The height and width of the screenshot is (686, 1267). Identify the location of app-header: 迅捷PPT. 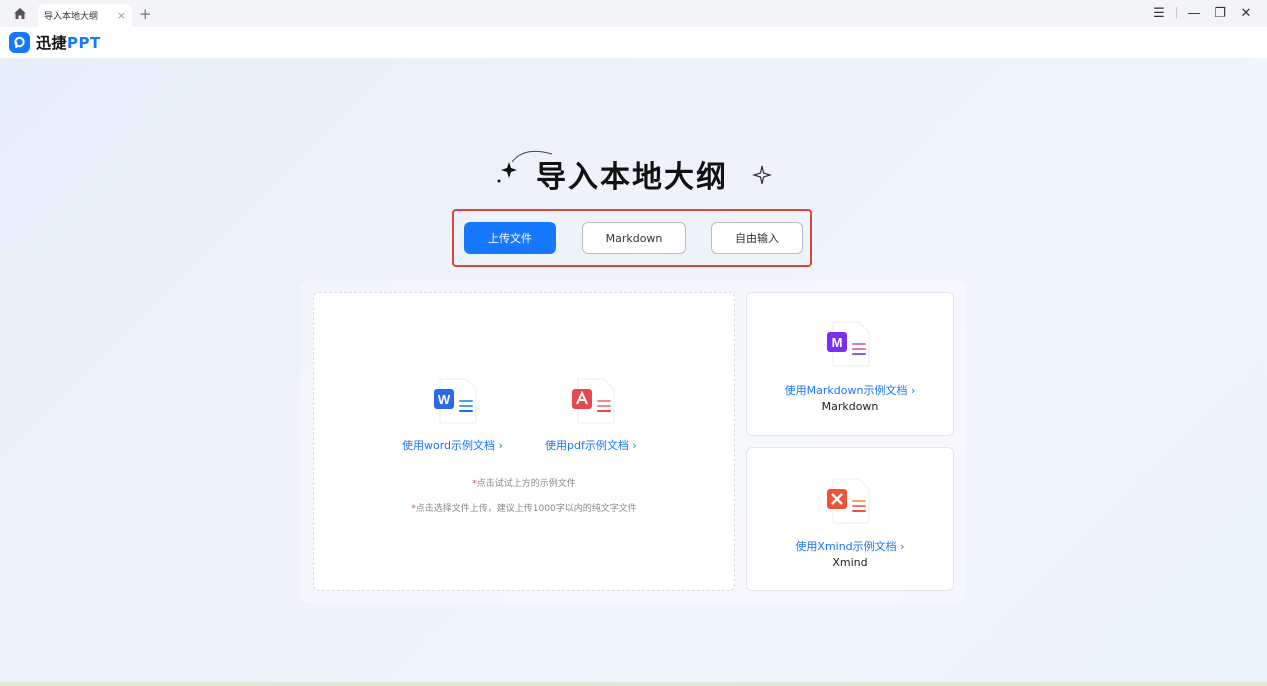
(633, 42).